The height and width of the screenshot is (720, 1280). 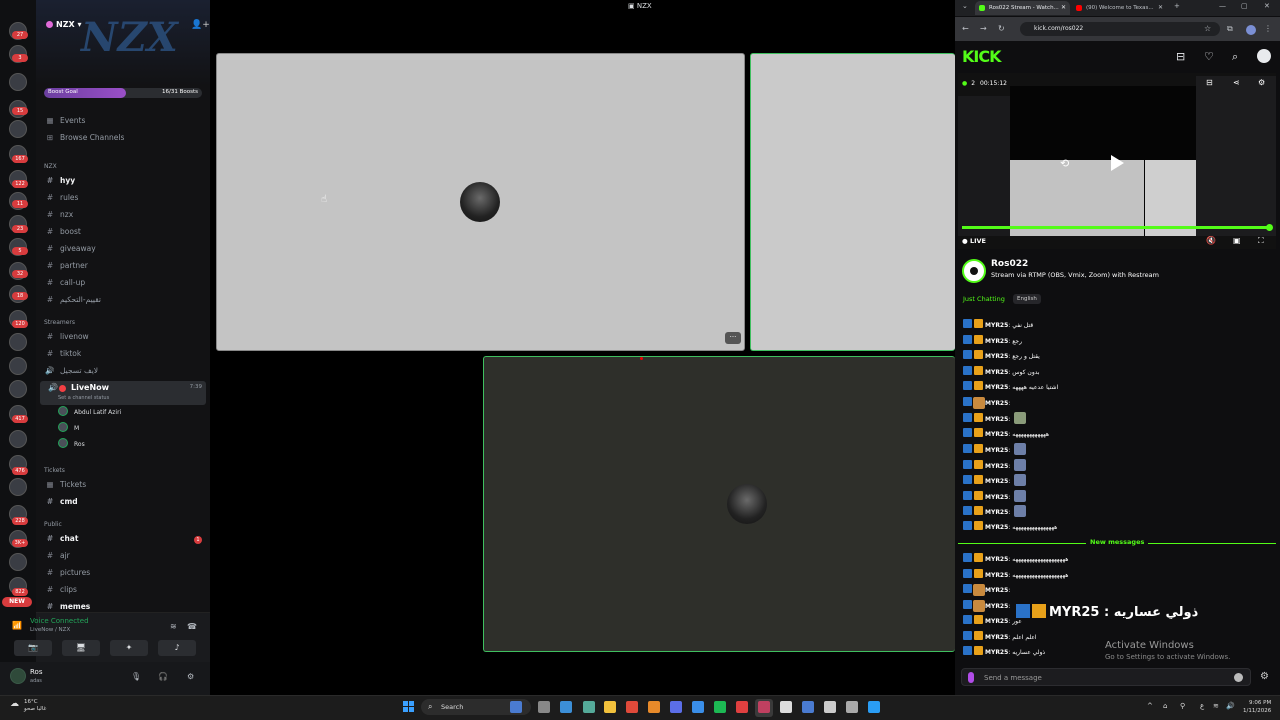 I want to click on language-tag: English, so click(x=1027, y=299).